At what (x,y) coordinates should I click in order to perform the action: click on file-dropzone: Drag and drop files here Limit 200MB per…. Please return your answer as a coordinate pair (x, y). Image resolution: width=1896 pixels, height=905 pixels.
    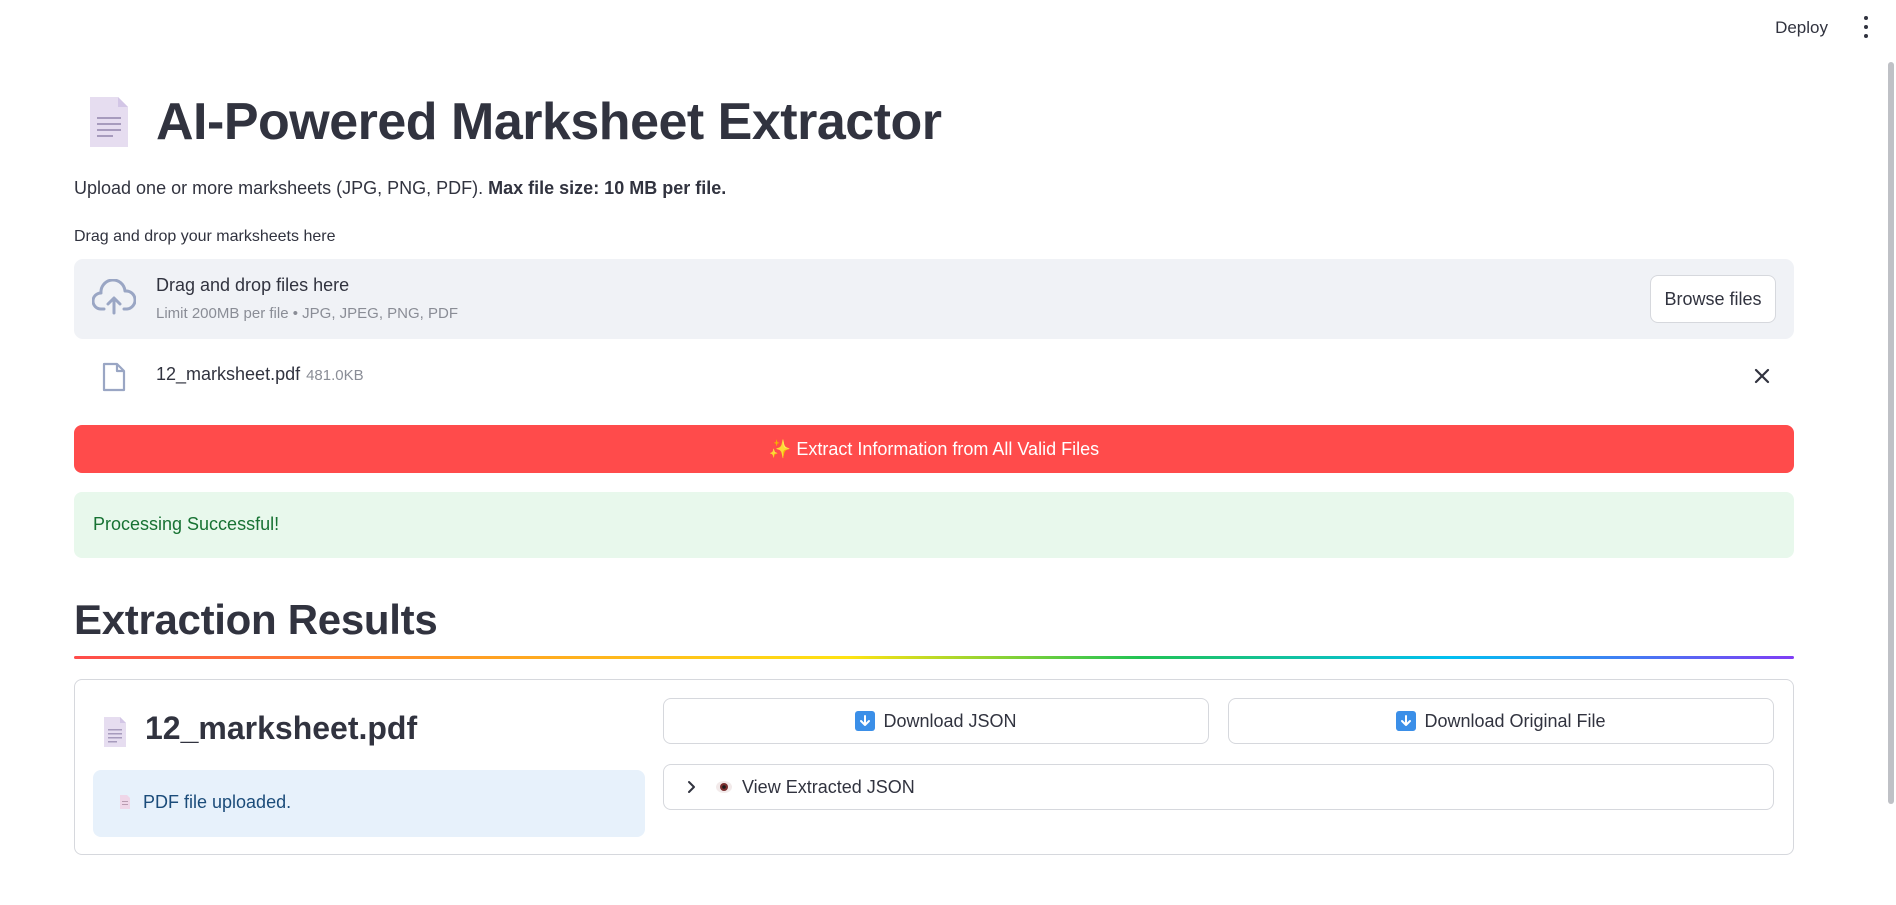
    Looking at the image, I should click on (934, 299).